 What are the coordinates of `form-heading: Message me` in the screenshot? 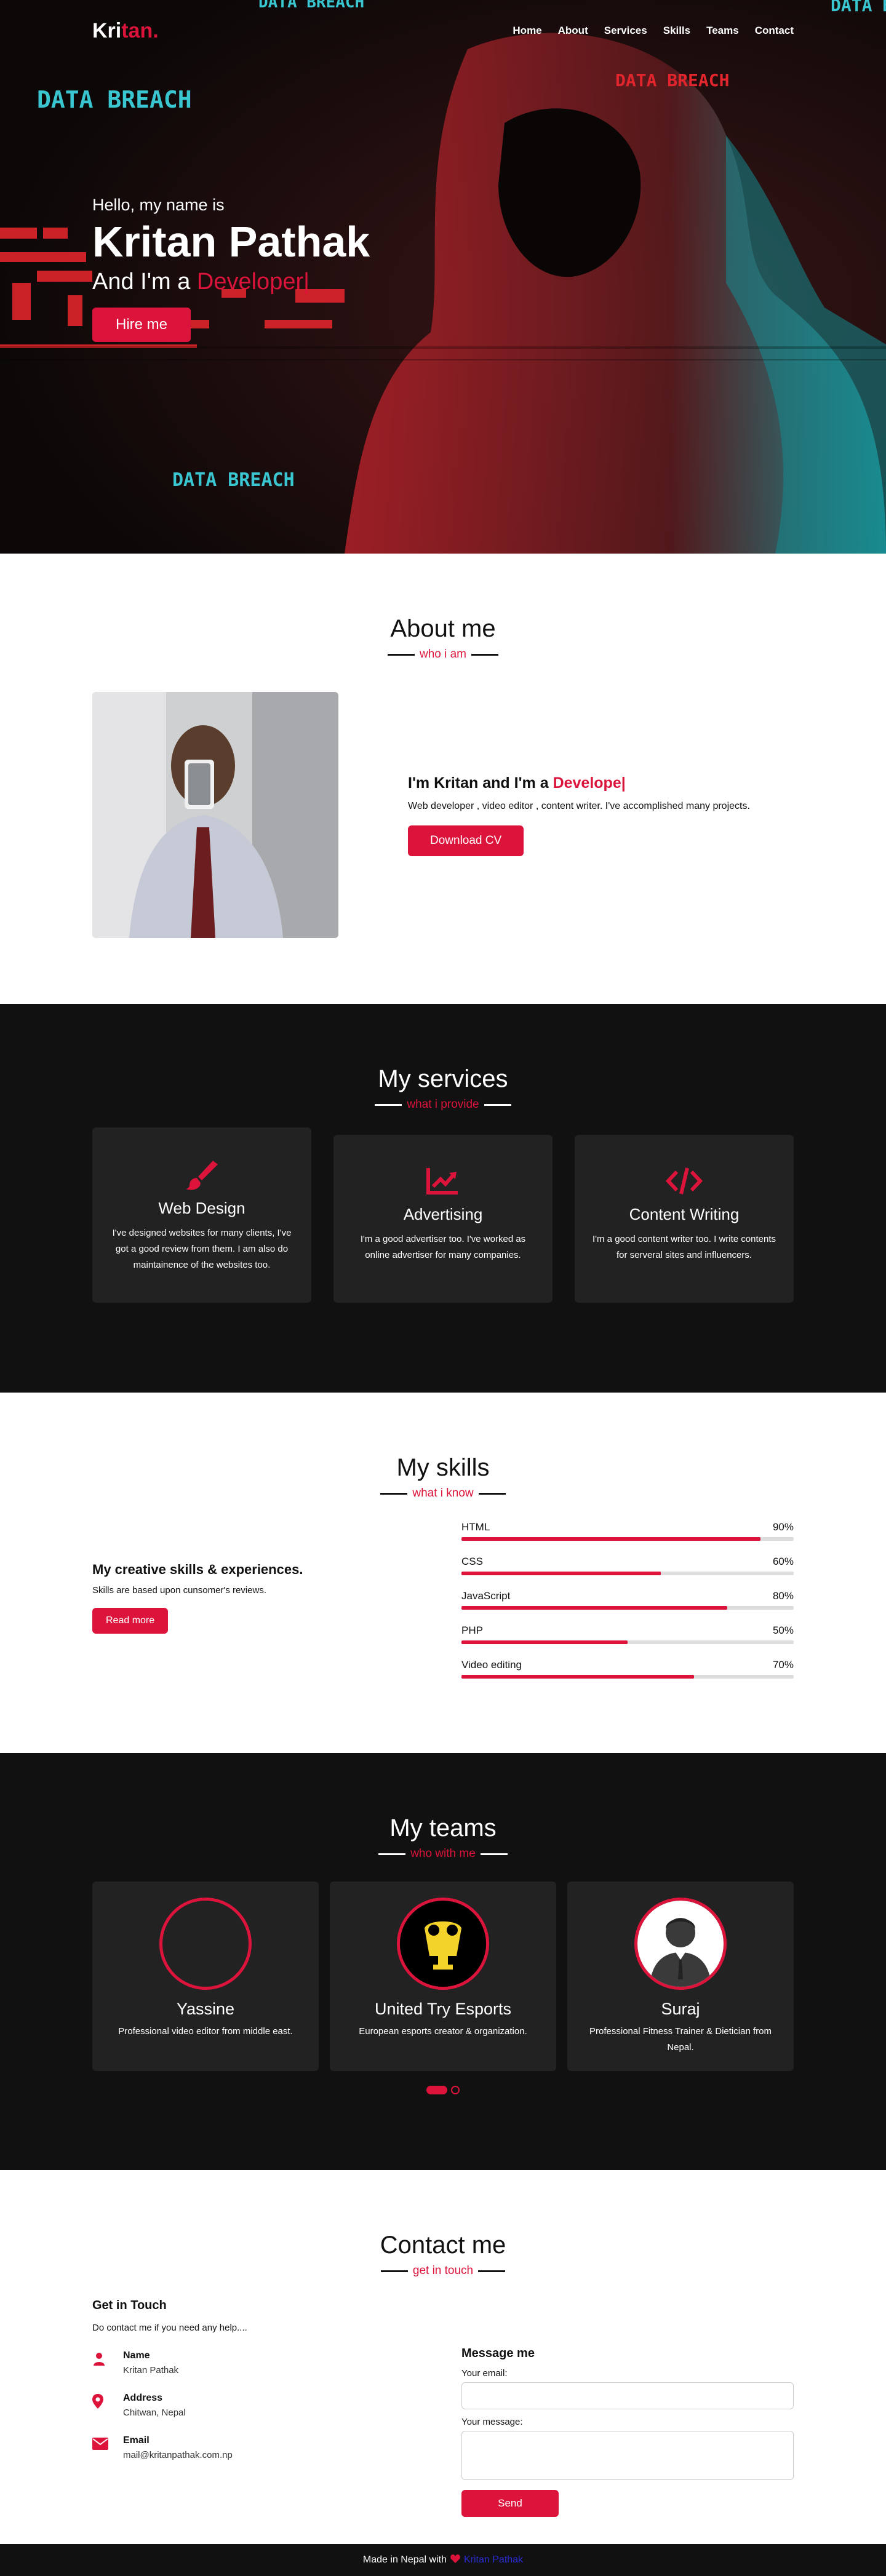 It's located at (498, 2353).